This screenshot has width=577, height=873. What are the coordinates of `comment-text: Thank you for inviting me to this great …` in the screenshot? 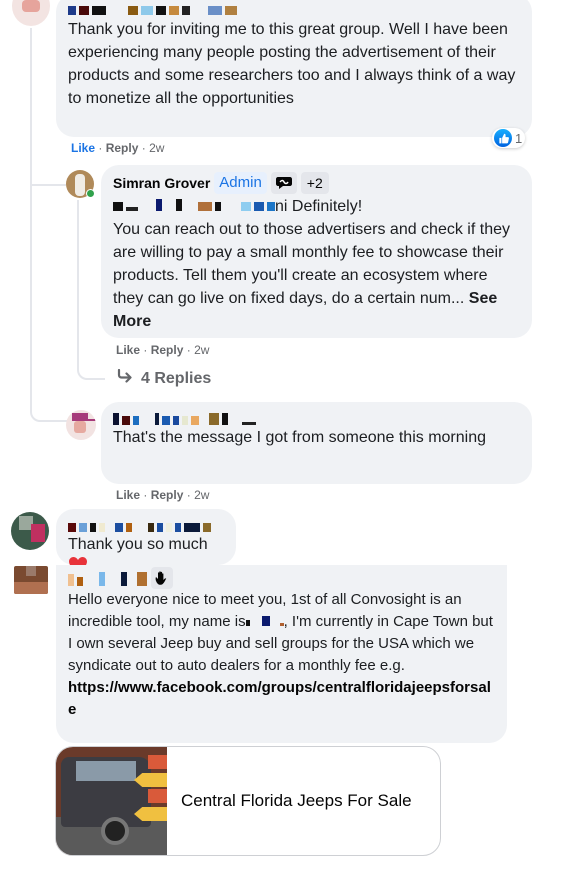 It's located at (292, 64).